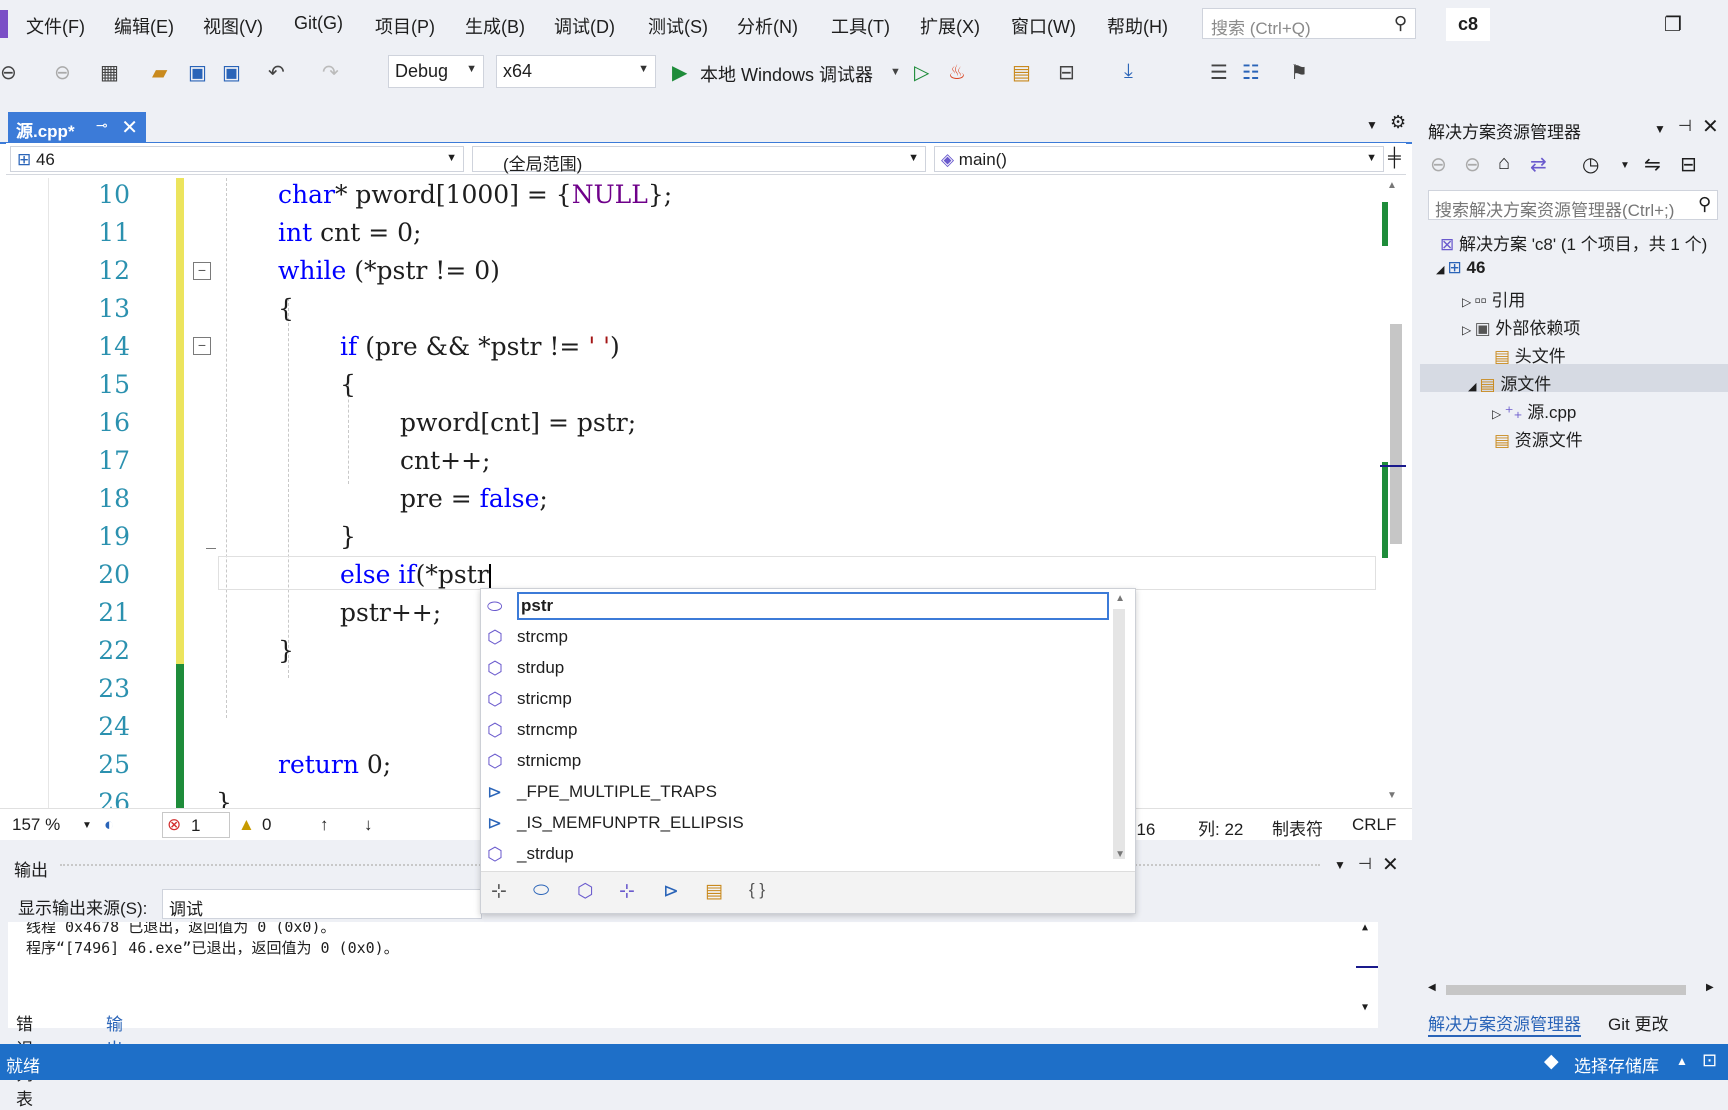  I want to click on tab-solution-explorer: 解决方案资源管理器, so click(1504, 1023).